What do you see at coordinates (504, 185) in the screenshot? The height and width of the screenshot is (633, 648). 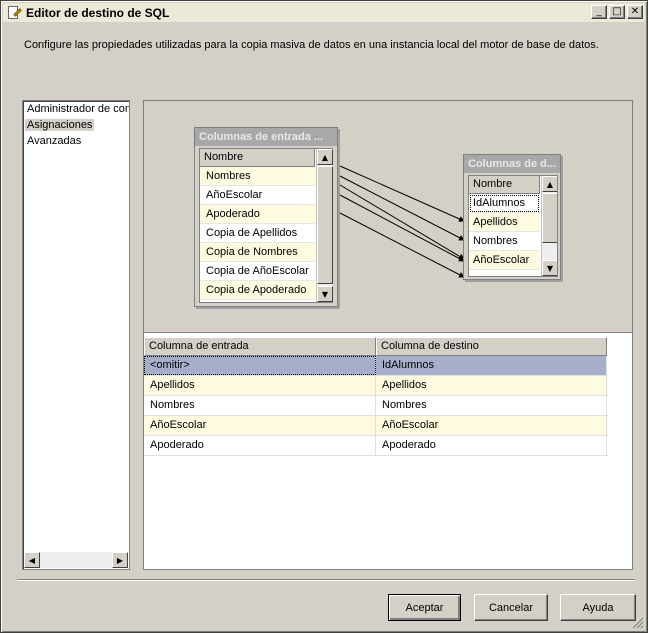 I see `destination-name-header: Nombre` at bounding box center [504, 185].